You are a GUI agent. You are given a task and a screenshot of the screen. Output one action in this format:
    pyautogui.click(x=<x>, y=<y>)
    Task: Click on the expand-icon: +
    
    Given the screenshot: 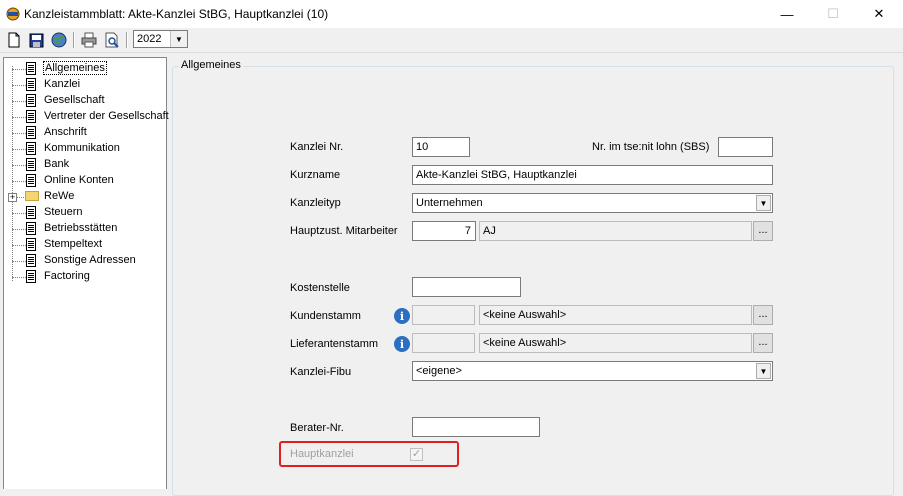 What is the action you would take?
    pyautogui.click(x=12, y=197)
    